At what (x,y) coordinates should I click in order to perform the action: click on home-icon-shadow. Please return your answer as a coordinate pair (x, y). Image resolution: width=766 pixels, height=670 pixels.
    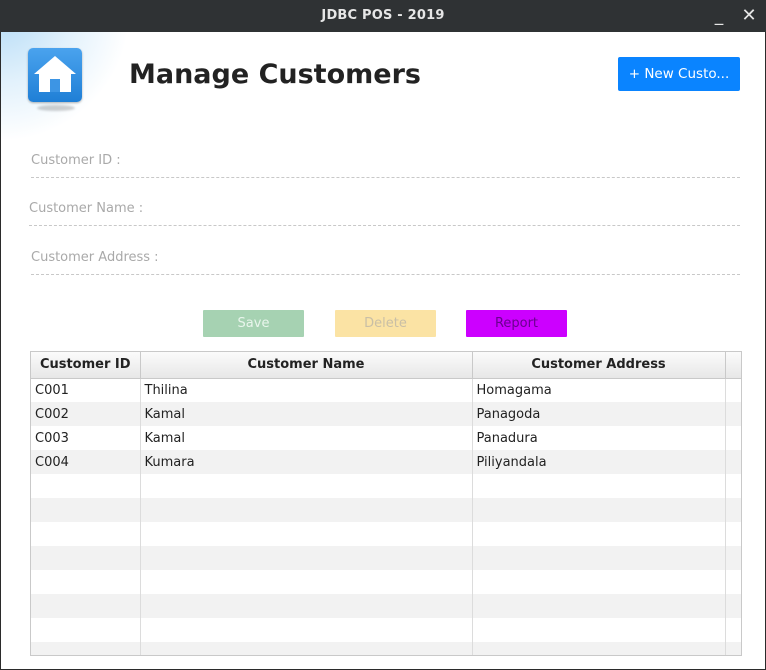
    Looking at the image, I should click on (56, 108).